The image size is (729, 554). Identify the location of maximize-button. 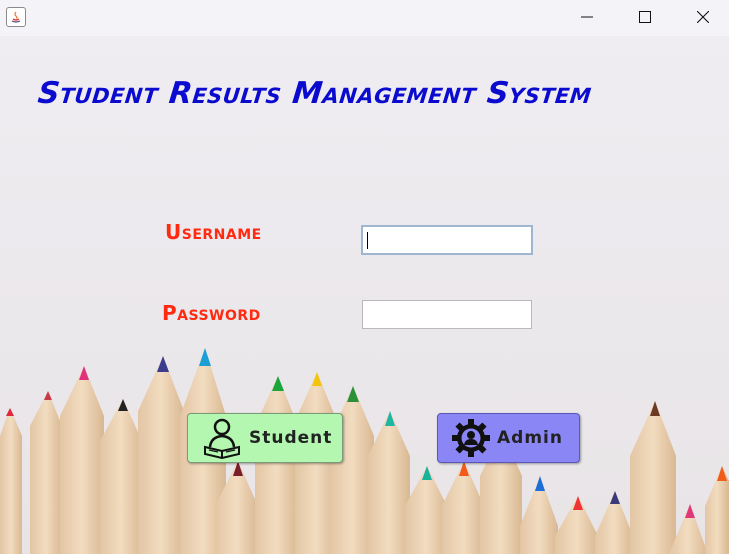
(645, 17).